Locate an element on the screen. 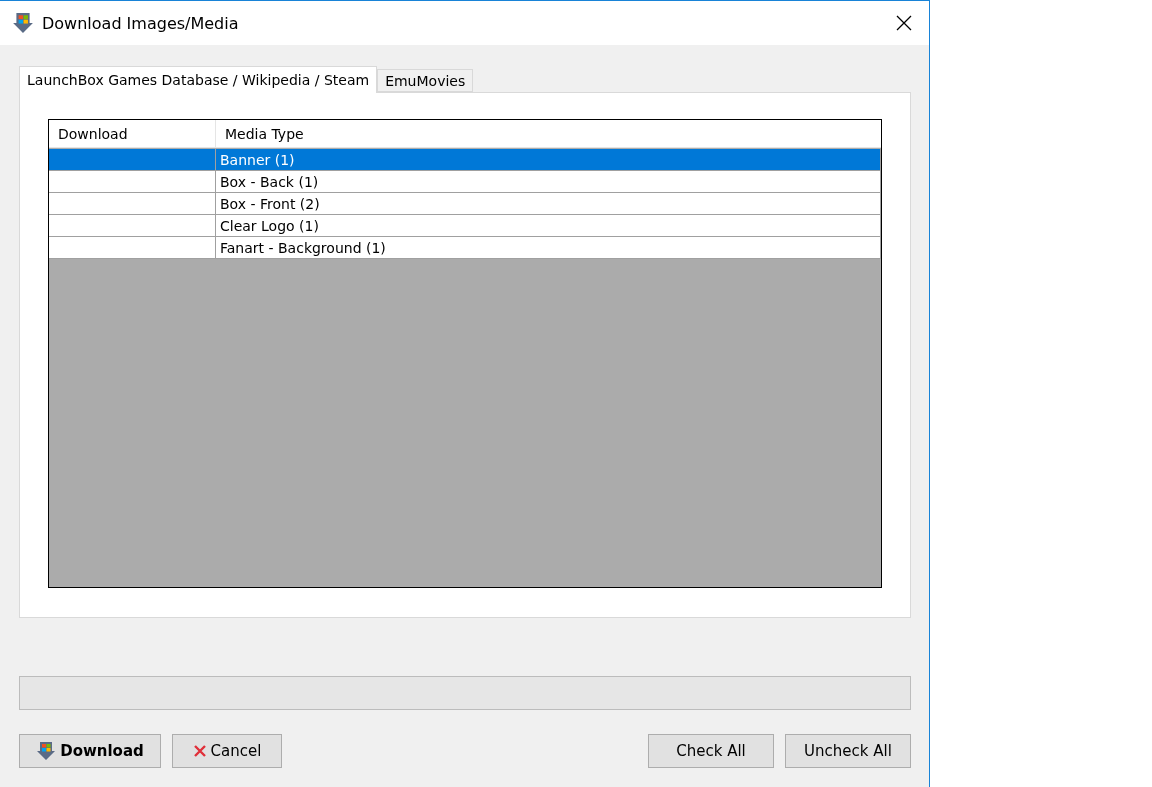 Image resolution: width=1152 pixels, height=787 pixels. action-button: Uncheck All is located at coordinates (848, 751).